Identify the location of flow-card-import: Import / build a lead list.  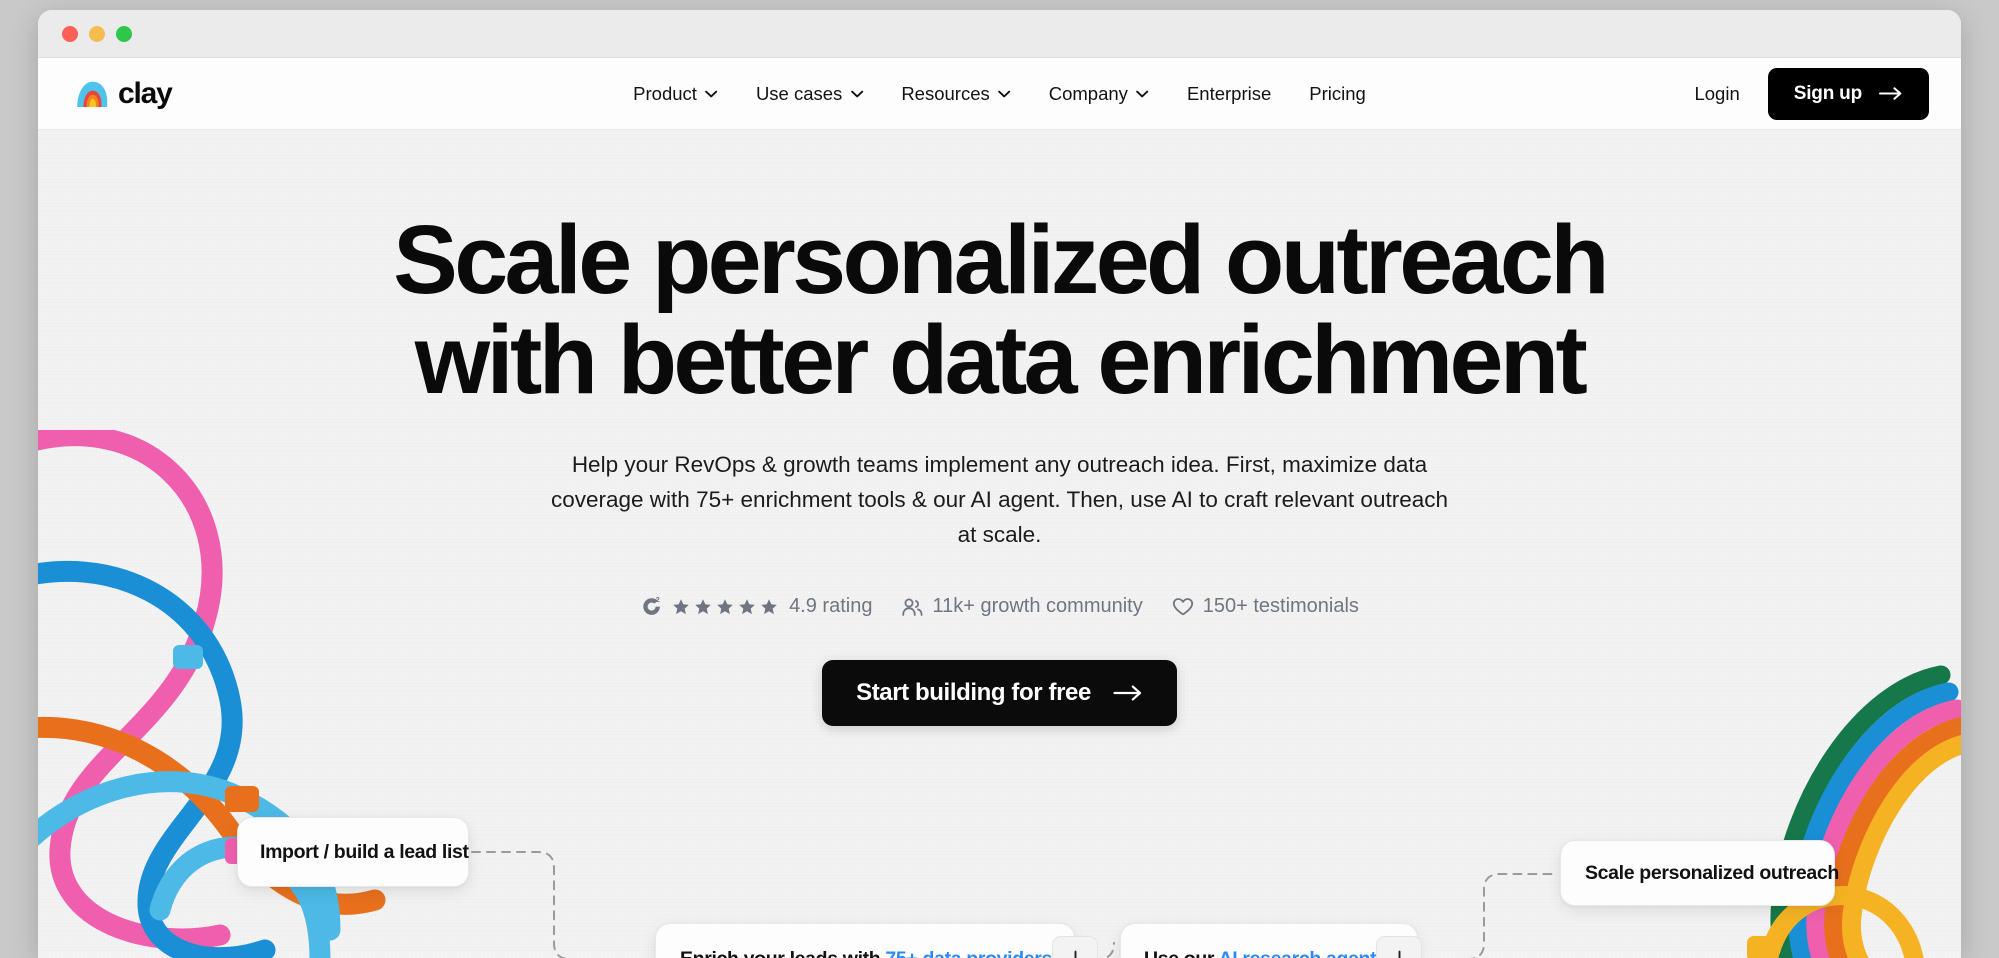
(353, 852).